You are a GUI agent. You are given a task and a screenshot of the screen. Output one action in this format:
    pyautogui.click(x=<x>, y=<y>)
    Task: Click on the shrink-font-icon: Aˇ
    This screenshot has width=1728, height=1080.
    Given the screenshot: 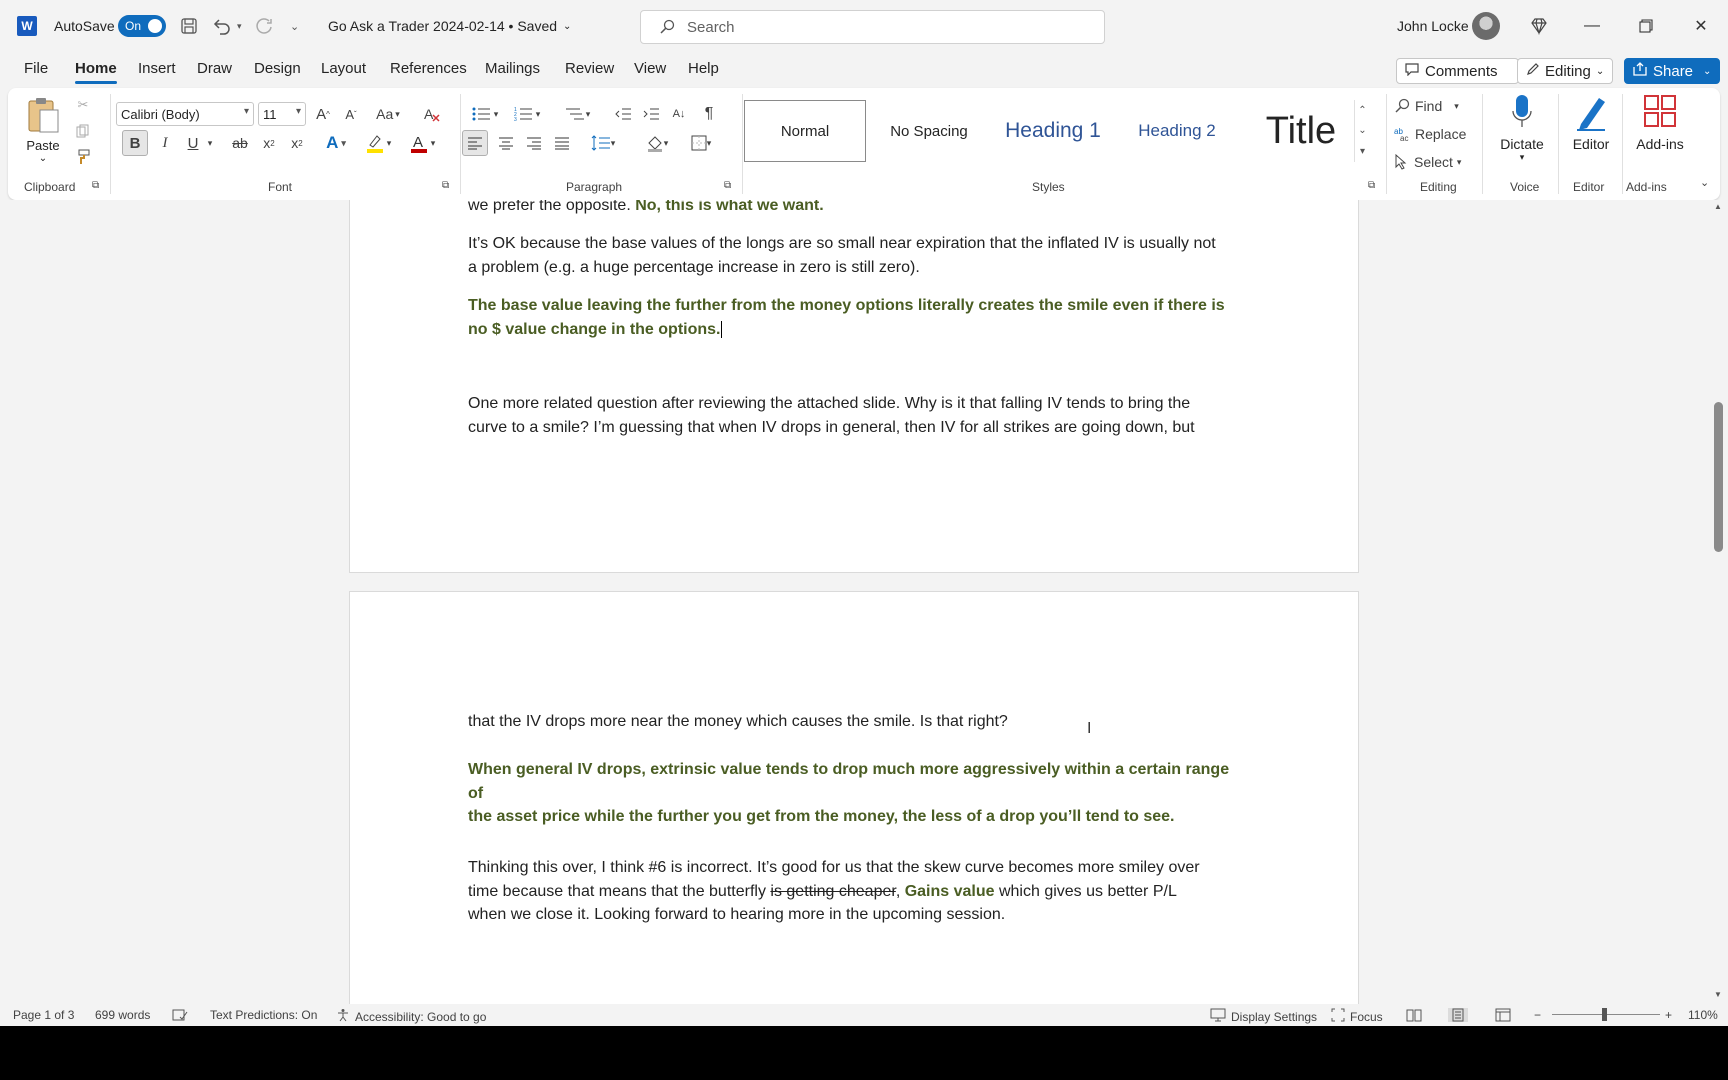 What is the action you would take?
    pyautogui.click(x=351, y=114)
    